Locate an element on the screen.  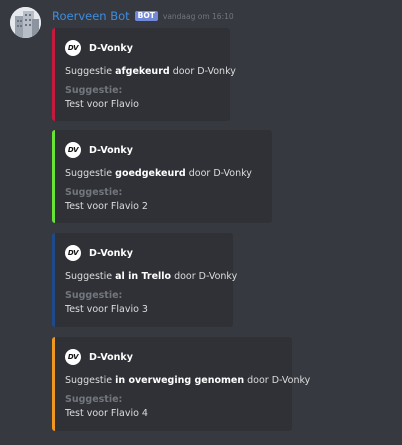
status-text: afgekeurd is located at coordinates (142, 71).